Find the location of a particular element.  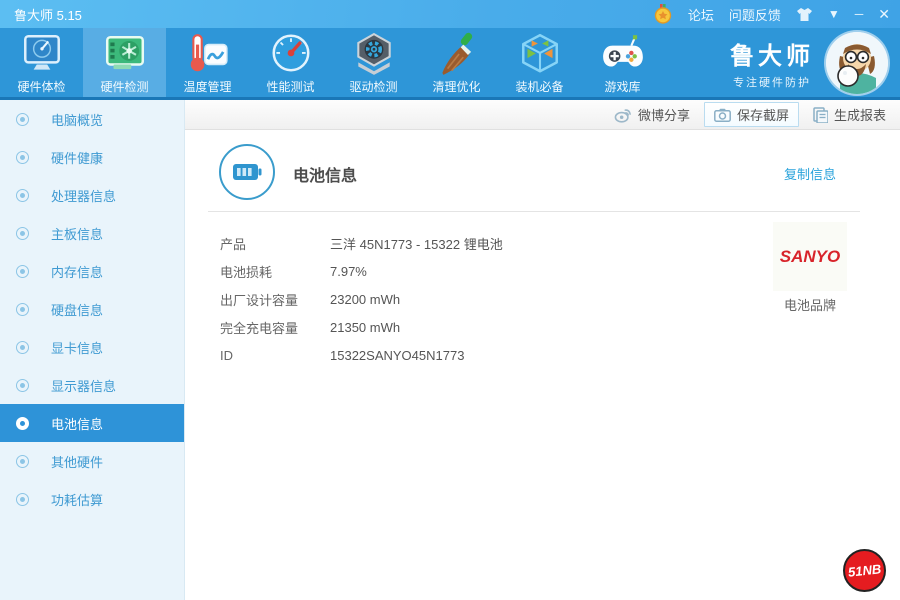

sanyo-logo: SANYO is located at coordinates (810, 256).